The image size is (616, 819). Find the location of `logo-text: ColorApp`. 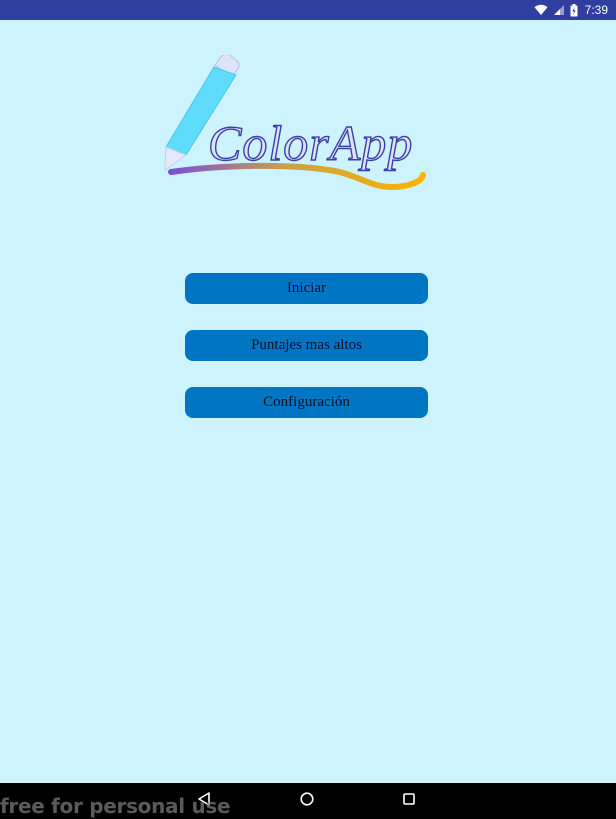

logo-text: ColorApp is located at coordinates (310, 143).